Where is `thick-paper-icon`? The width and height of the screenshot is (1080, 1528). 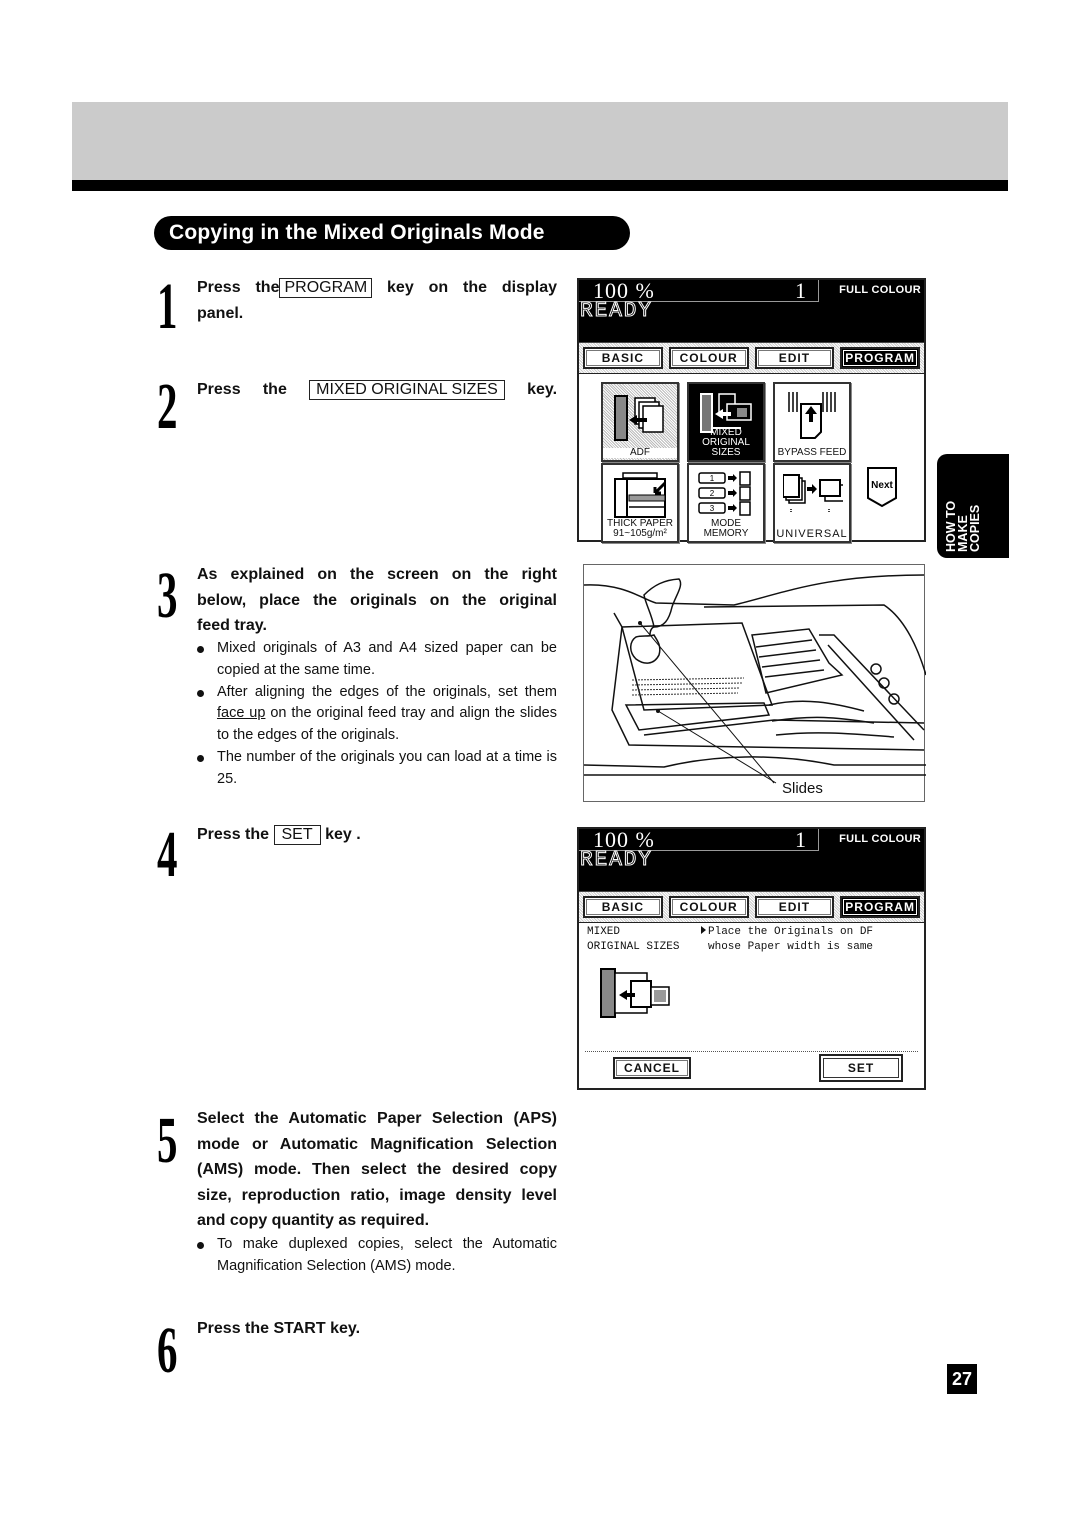 thick-paper-icon is located at coordinates (640, 495).